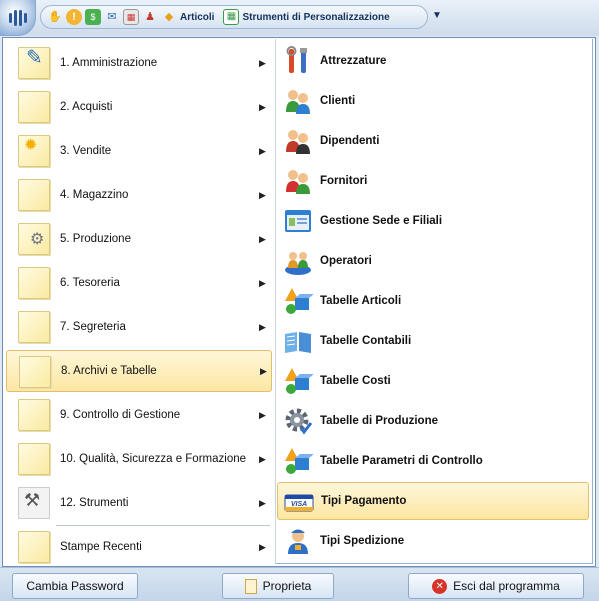  What do you see at coordinates (120, 415) in the screenshot?
I see `menu-item-label: 9. Controllo di Gestione` at bounding box center [120, 415].